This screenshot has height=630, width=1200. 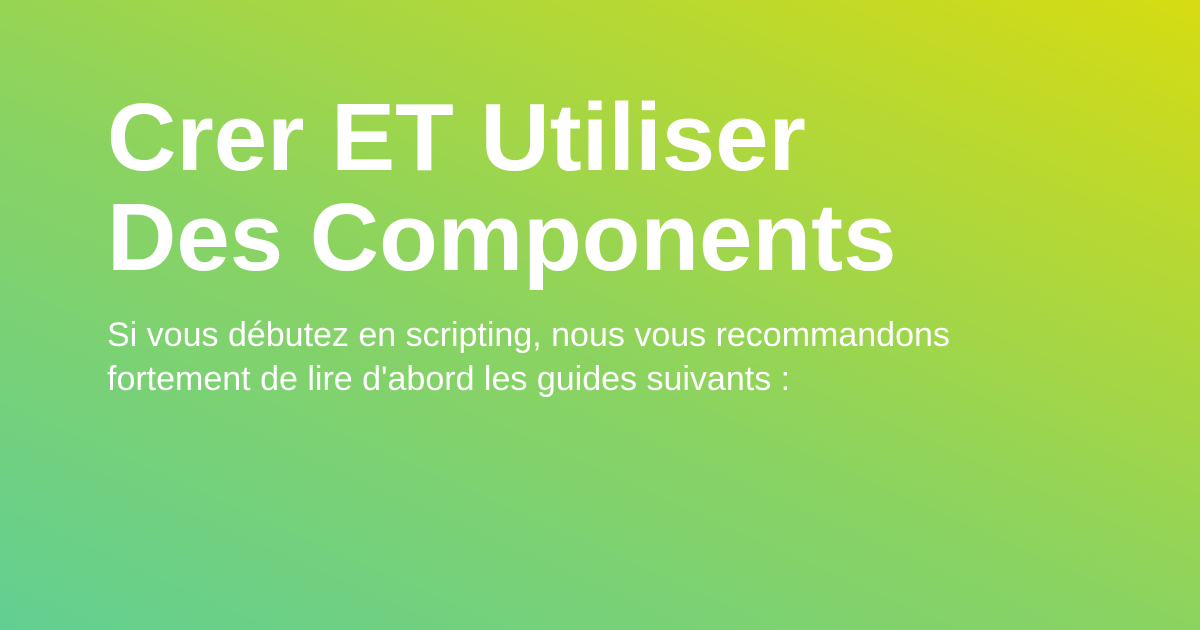 I want to click on title-line-2: Des Components, so click(x=502, y=237).